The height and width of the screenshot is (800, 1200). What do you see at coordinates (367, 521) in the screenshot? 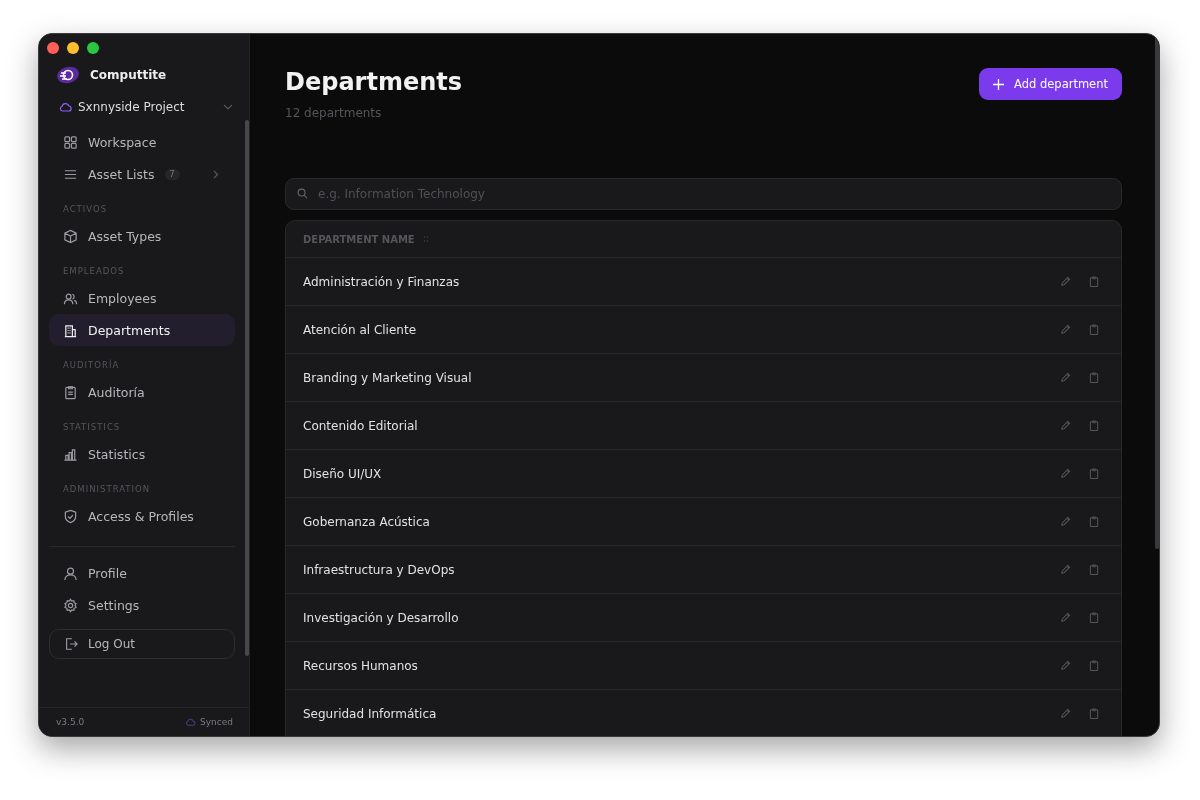
I see `table-cell-text: Gobernanza Acústica` at bounding box center [367, 521].